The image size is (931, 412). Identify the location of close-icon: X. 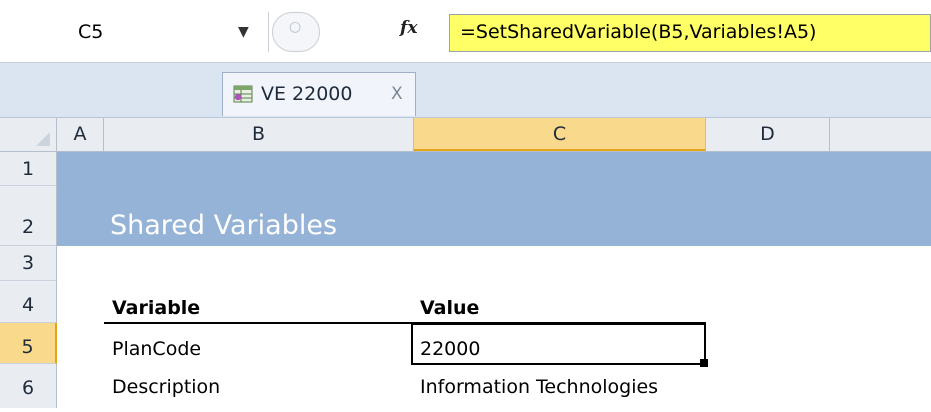
(397, 94).